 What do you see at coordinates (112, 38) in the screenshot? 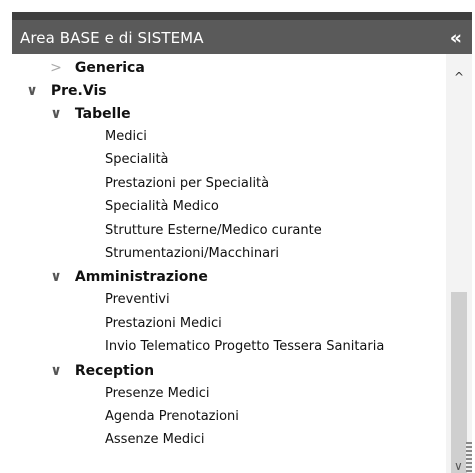
I see `panel-title: Area BASE e di SISTEMA` at bounding box center [112, 38].